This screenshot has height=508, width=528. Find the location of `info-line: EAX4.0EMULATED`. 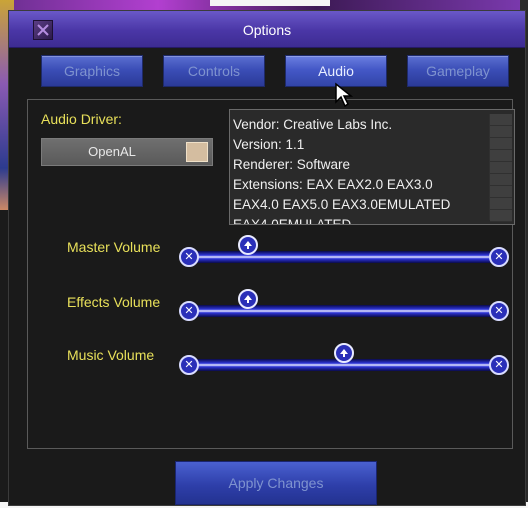

info-line: EAX4.0EMULATED is located at coordinates (292, 221).